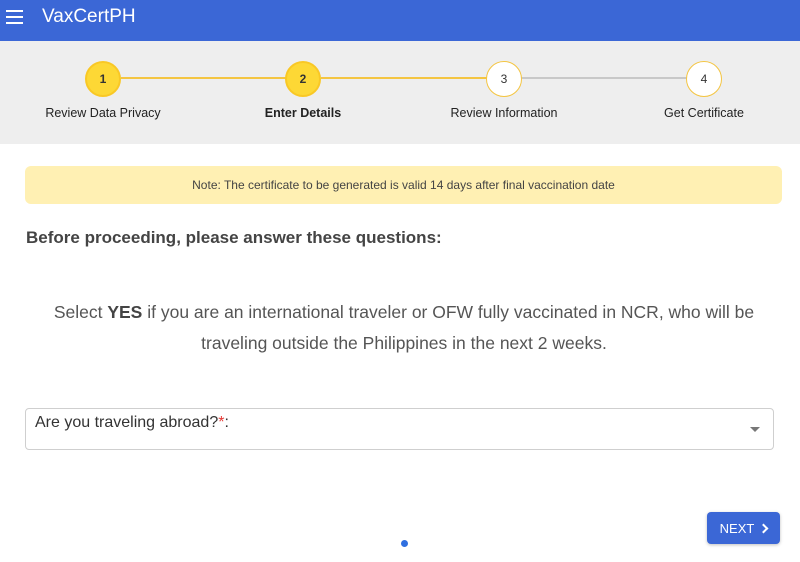 This screenshot has height=562, width=800. I want to click on traveling-abroad-select: Are you traveling abroad?*:, so click(399, 429).